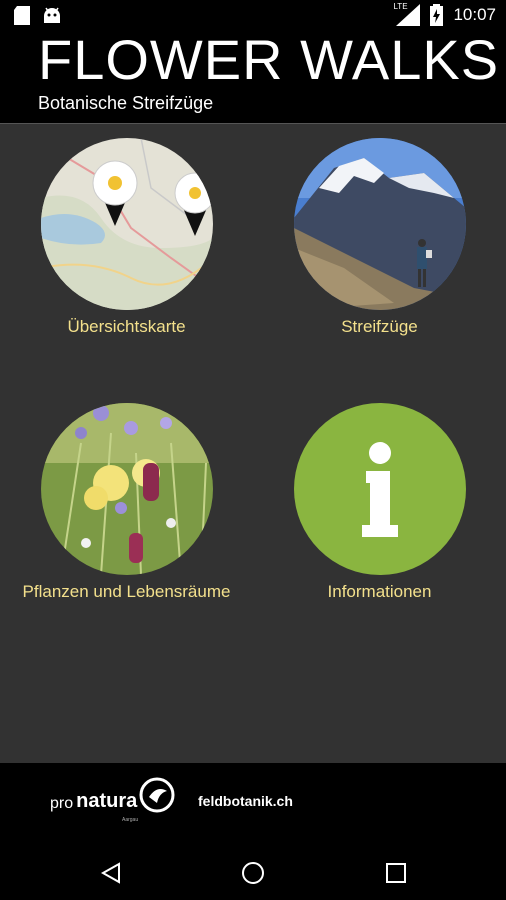 The height and width of the screenshot is (900, 506). Describe the element at coordinates (379, 224) in the screenshot. I see `mountain-hiker-photo` at that location.